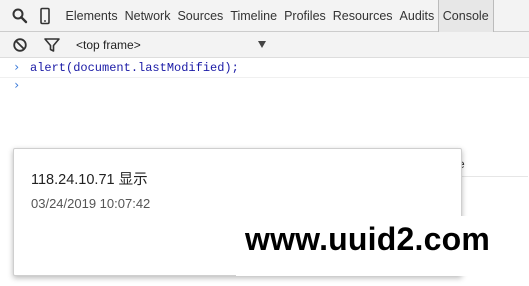 This screenshot has height=286, width=529. What do you see at coordinates (91, 203) in the screenshot?
I see `alert-message: 03/24/2019 10:07:42` at bounding box center [91, 203].